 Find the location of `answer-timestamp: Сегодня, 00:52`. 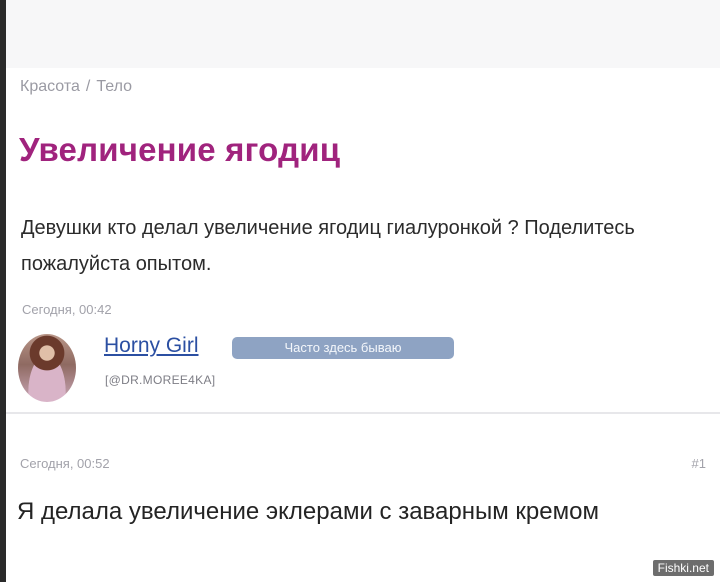

answer-timestamp: Сегодня, 00:52 is located at coordinates (65, 463).